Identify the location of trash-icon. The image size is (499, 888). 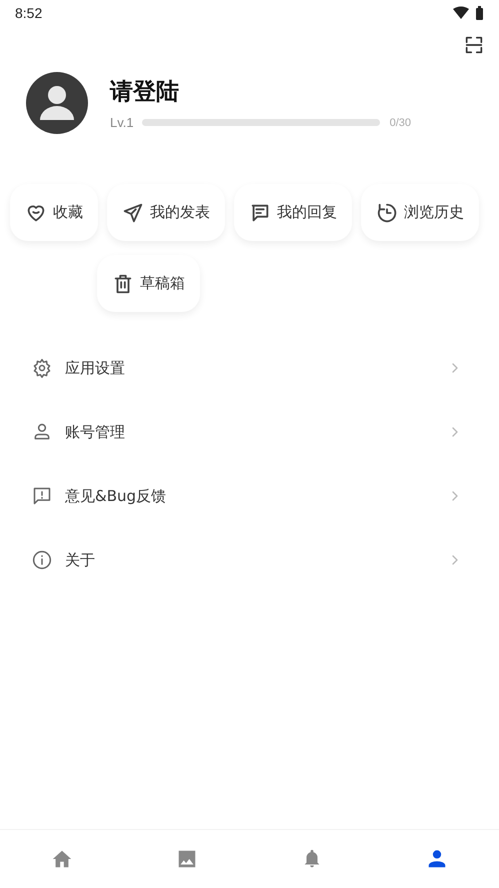
(123, 283).